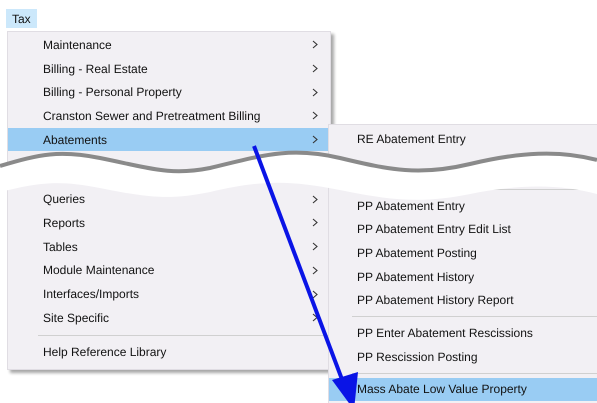  What do you see at coordinates (169, 294) in the screenshot?
I see `menu-item: Interfaces/Imports` at bounding box center [169, 294].